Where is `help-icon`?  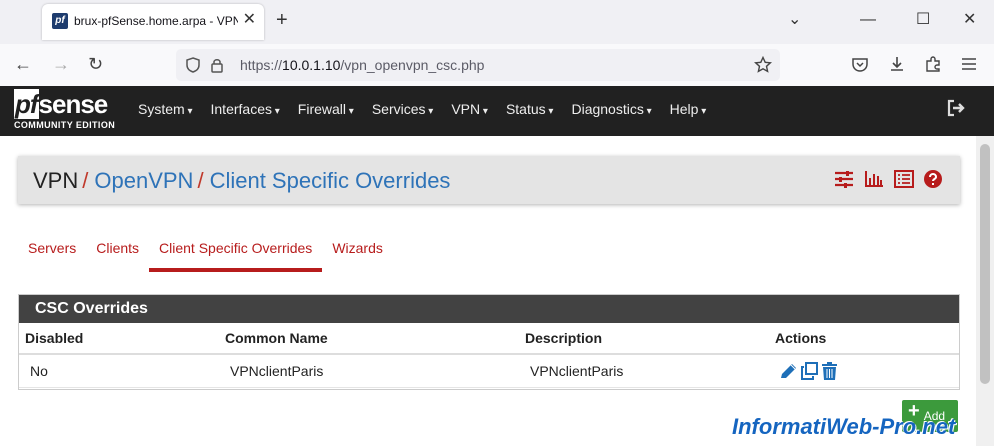
help-icon is located at coordinates (933, 179).